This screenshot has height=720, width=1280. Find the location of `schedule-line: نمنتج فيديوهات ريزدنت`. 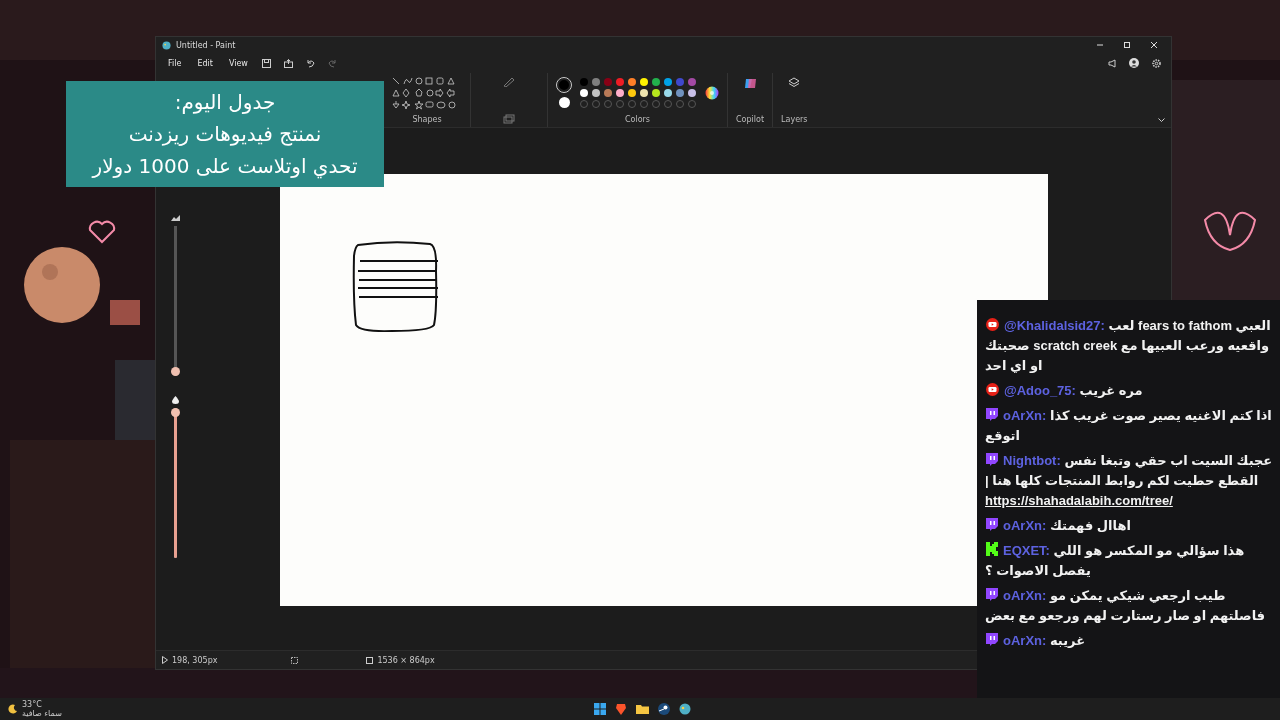

schedule-line: نمنتج فيديوهات ريزدنت is located at coordinates (225, 134).